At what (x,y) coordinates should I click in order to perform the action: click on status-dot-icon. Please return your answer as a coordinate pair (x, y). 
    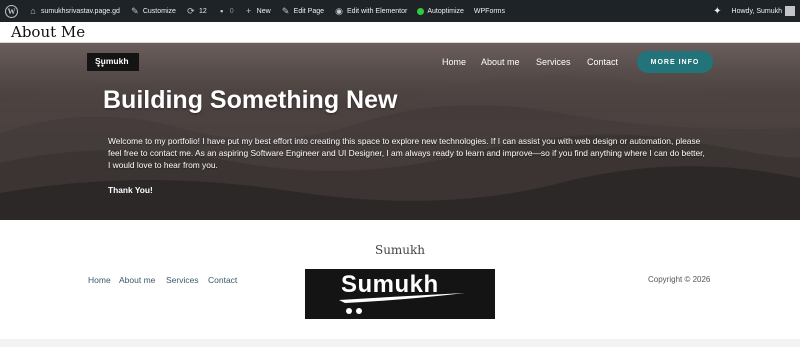
    Looking at the image, I should click on (421, 11).